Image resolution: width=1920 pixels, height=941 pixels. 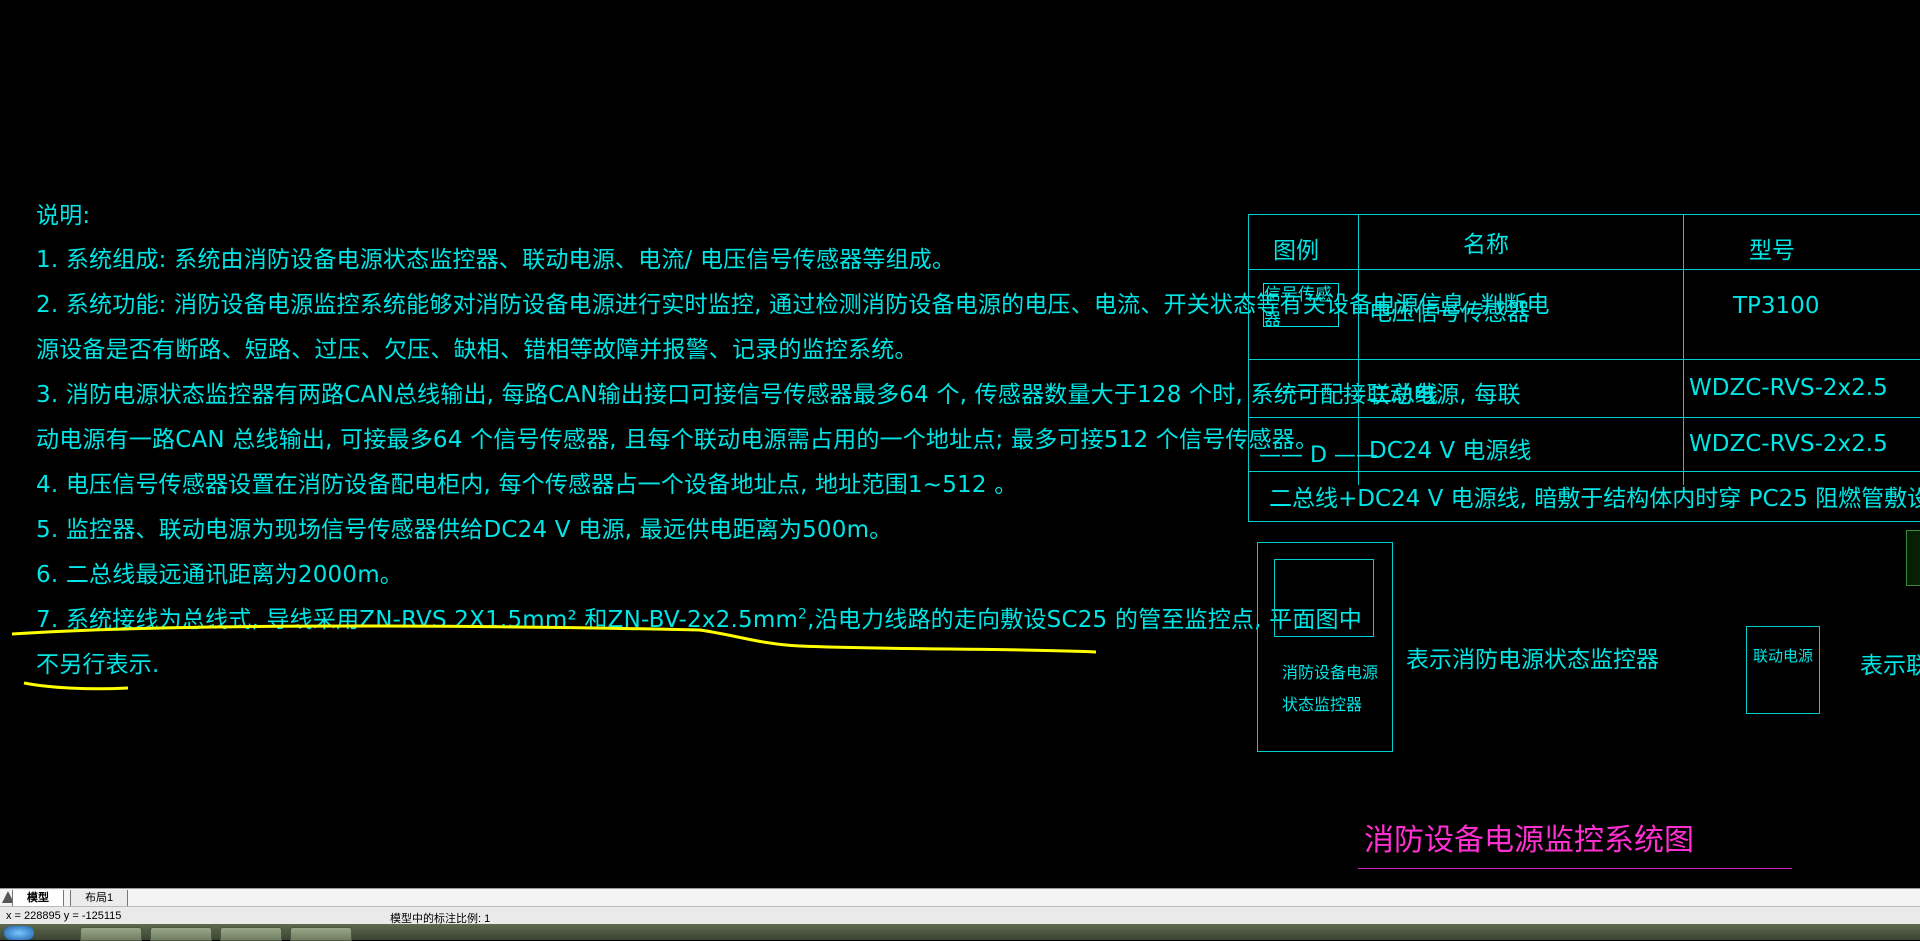 I want to click on status-bar: x = 228895 y = -125115 模型中的标注比例: 1, so click(x=960, y=915).